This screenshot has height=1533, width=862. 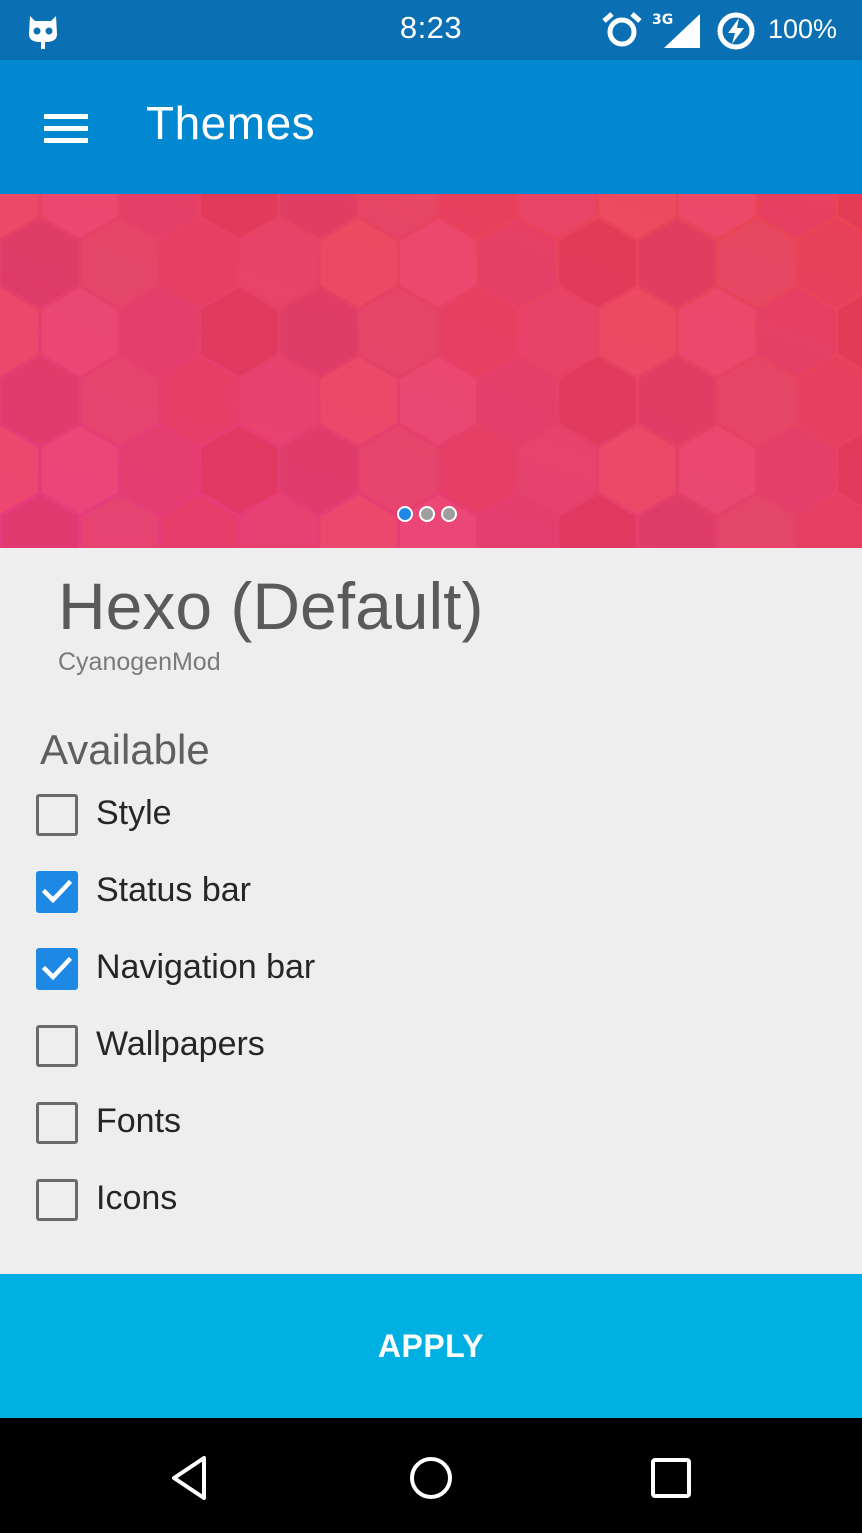 I want to click on back-icon, so click(x=190, y=1478).